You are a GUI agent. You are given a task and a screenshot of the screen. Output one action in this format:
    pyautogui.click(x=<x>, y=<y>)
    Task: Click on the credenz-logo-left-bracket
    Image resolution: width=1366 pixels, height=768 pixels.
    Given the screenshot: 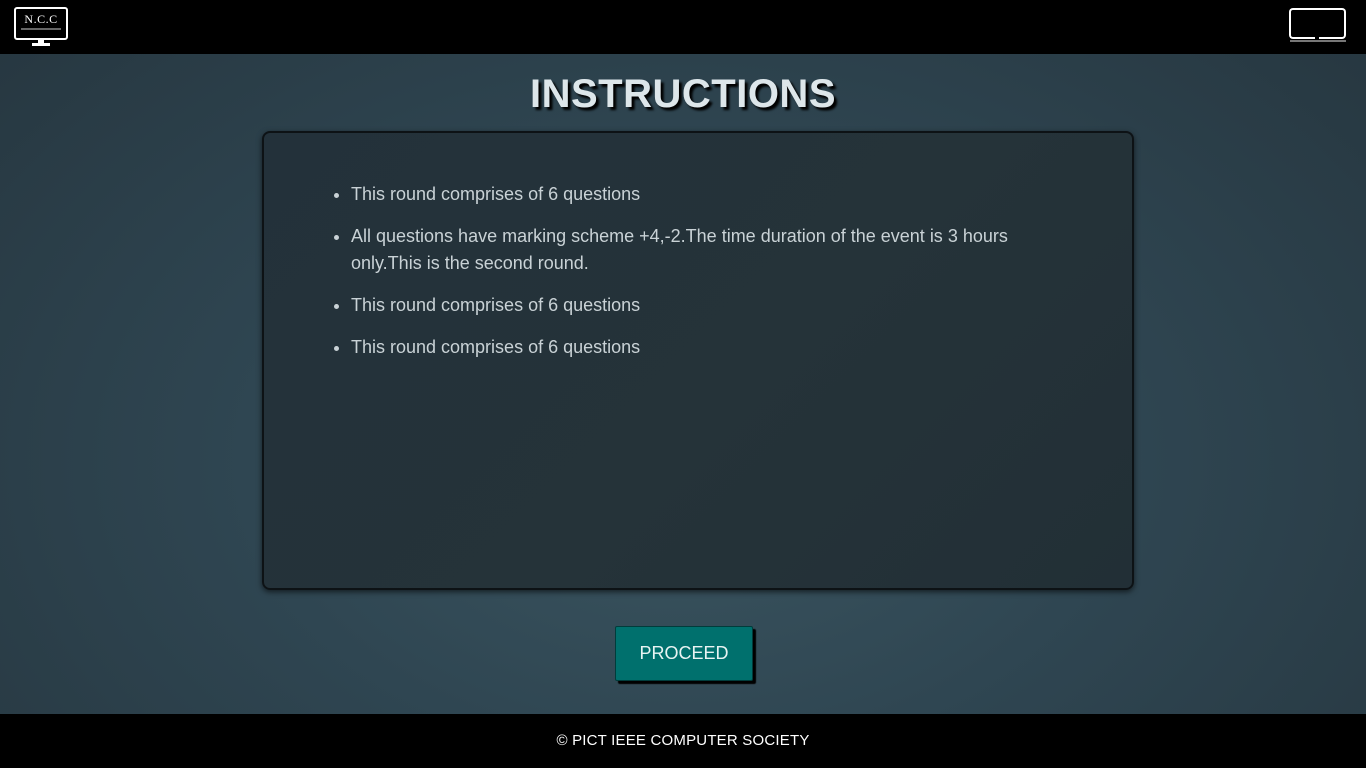 What is the action you would take?
    pyautogui.click(x=1302, y=23)
    